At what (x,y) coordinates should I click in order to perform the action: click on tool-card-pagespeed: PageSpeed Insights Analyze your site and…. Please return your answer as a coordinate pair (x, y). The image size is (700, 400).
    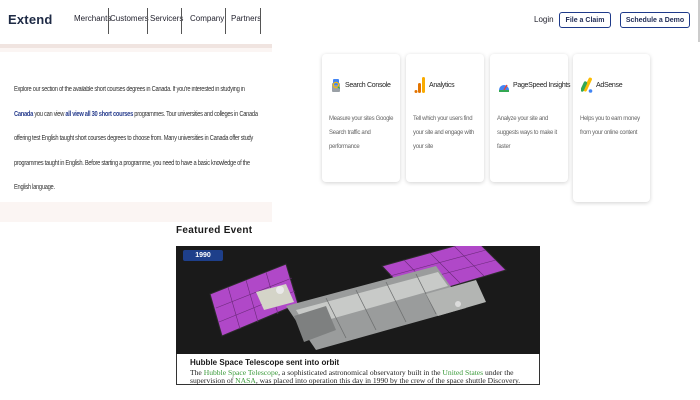
    Looking at the image, I should click on (530, 118).